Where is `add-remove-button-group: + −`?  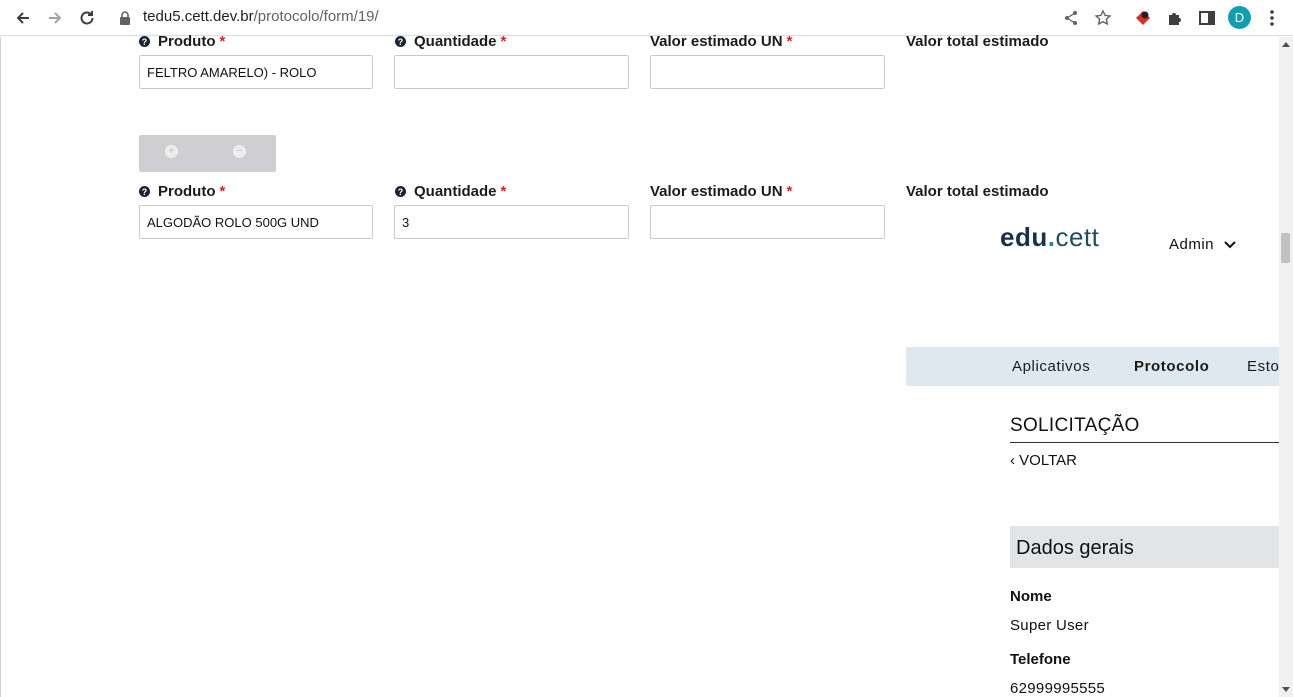 add-remove-button-group: + − is located at coordinates (207, 153).